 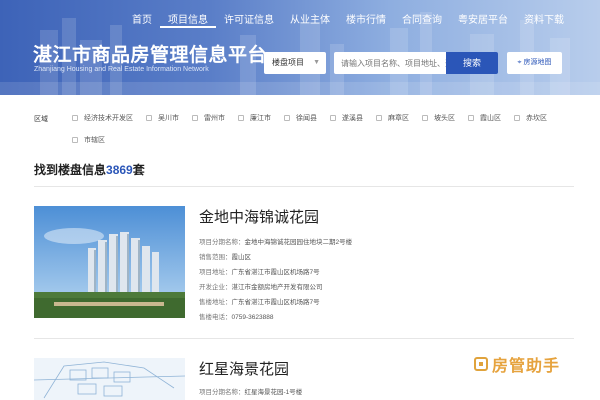 I want to click on nav-yuean-platform: 粤安居平台, so click(x=483, y=21).